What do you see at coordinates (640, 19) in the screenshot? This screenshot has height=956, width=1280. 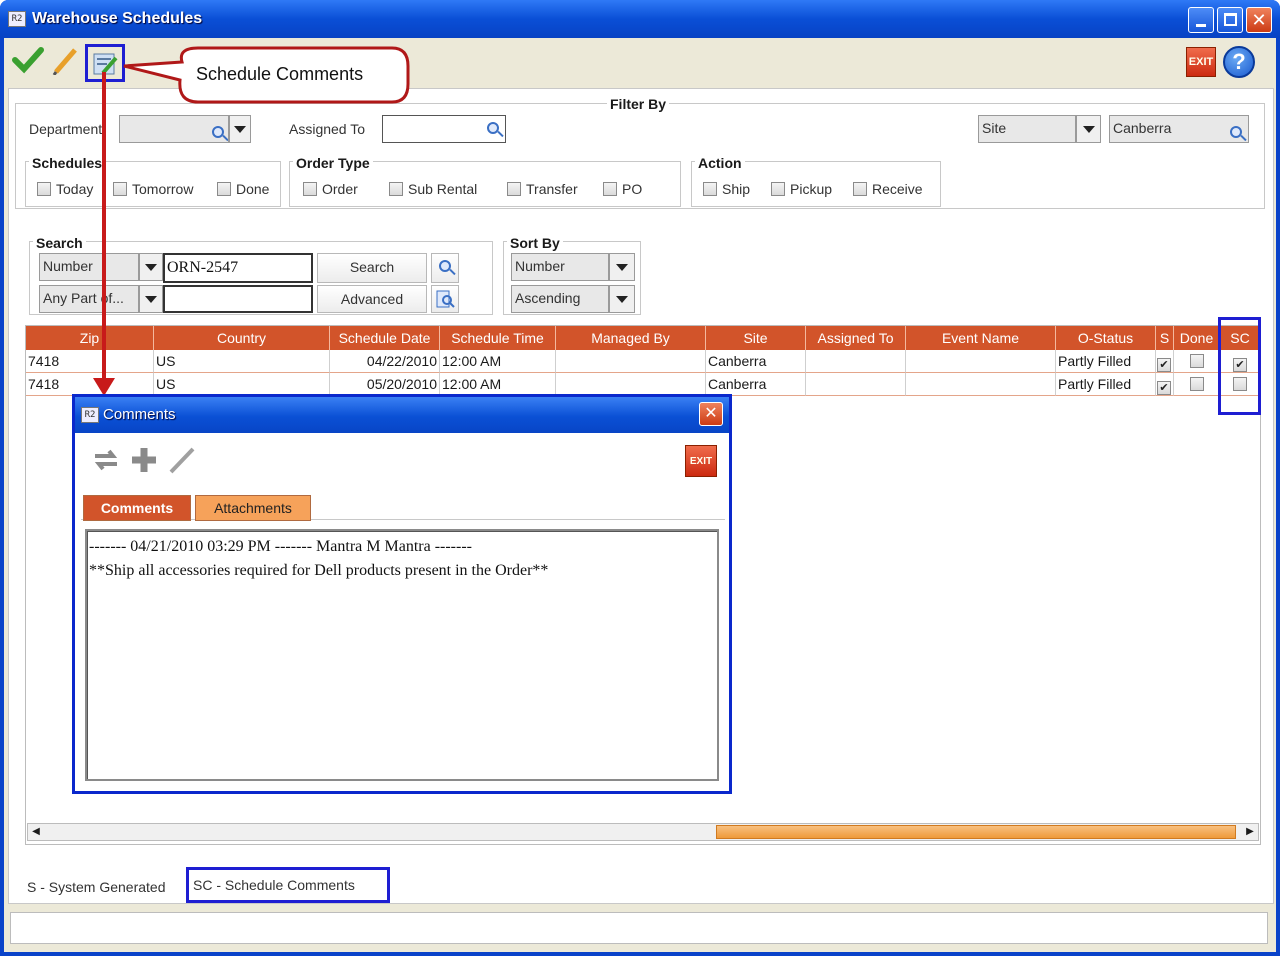 I see `title-bar: R2 Warehouse Schedules ✕` at bounding box center [640, 19].